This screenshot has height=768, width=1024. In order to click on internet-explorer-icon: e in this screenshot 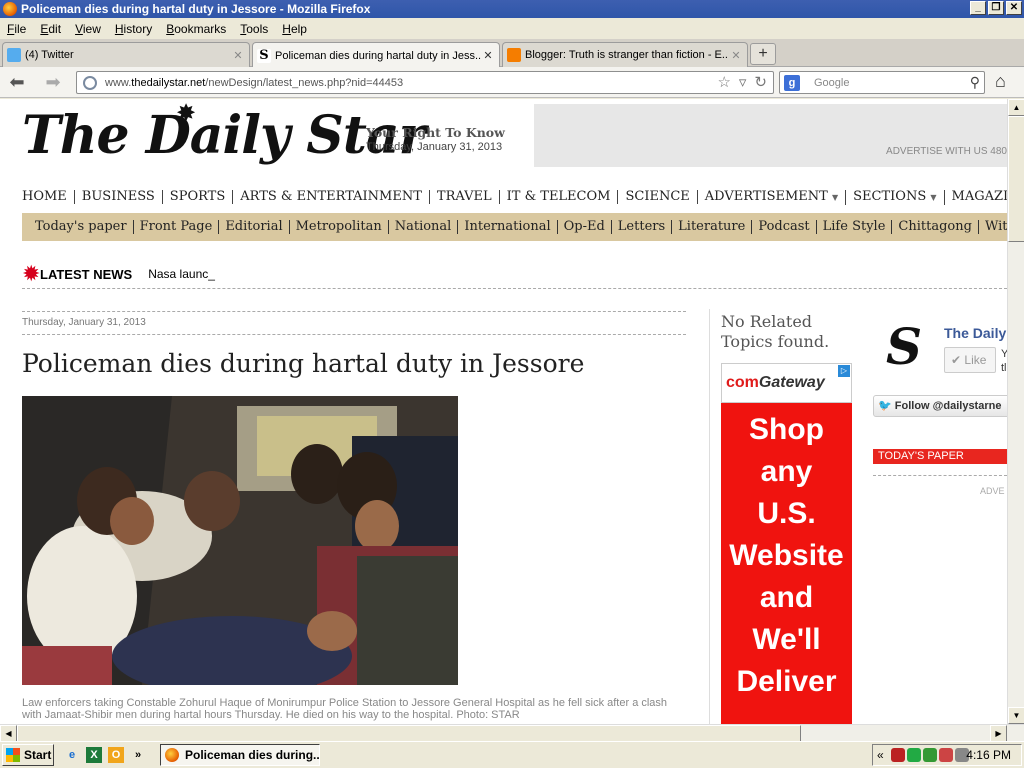, I will do `click(72, 755)`.